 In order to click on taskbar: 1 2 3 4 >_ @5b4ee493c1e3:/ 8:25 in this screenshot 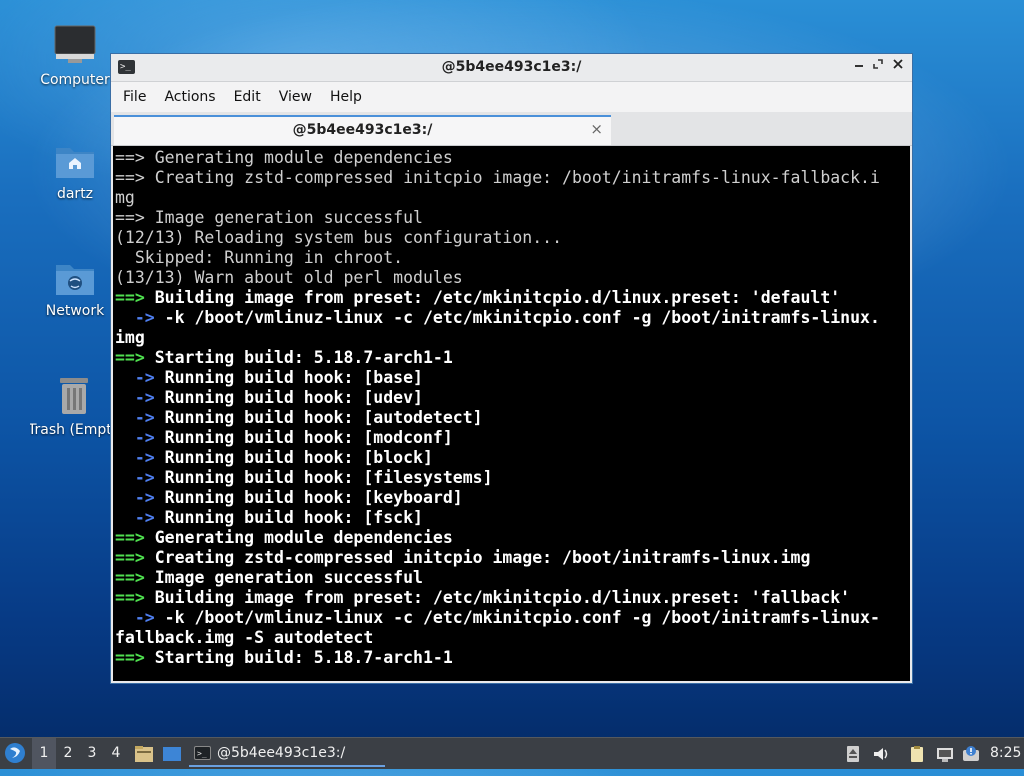, I will do `click(512, 753)`.